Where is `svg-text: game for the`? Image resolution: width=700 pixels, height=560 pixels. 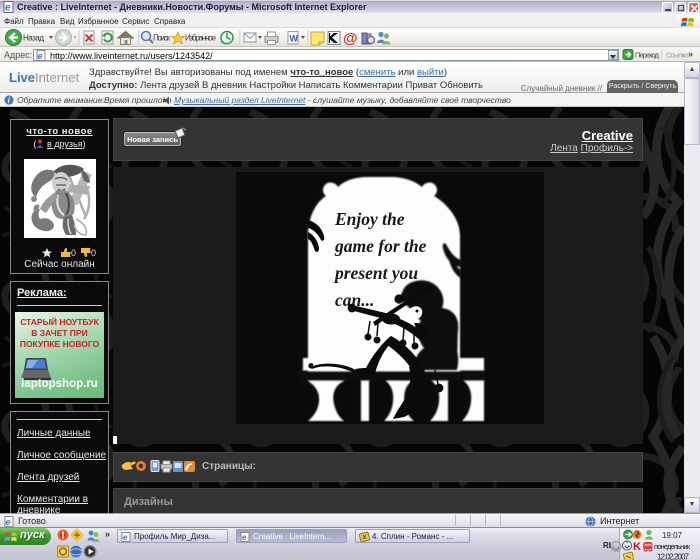 svg-text: game for the is located at coordinates (380, 246).